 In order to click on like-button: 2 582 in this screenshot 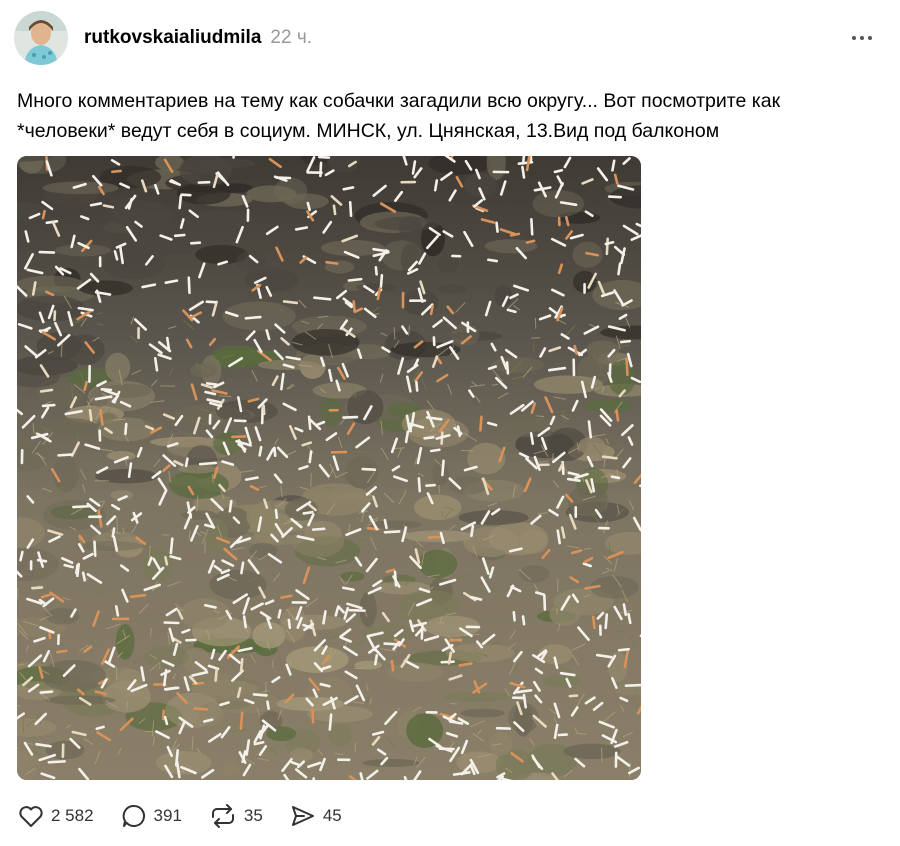, I will do `click(55, 816)`.